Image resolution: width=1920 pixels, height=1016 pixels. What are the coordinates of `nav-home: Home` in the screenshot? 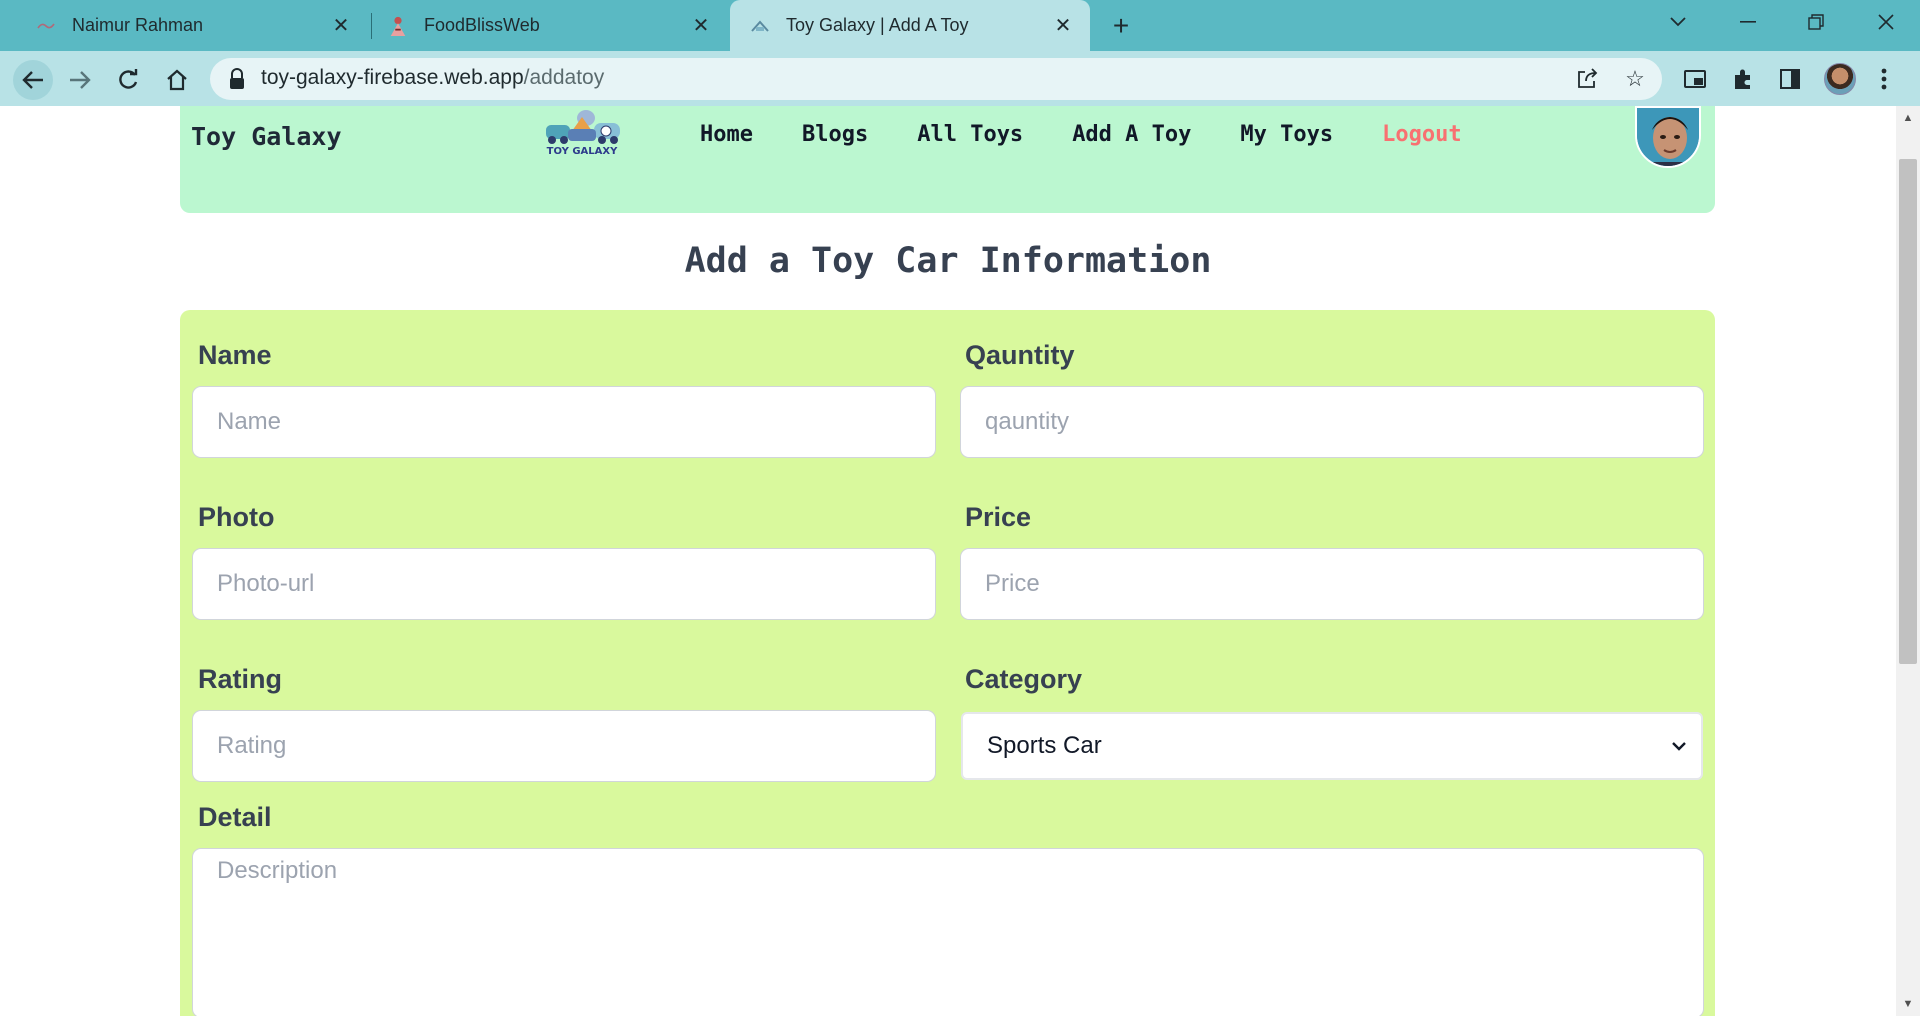 It's located at (726, 134).